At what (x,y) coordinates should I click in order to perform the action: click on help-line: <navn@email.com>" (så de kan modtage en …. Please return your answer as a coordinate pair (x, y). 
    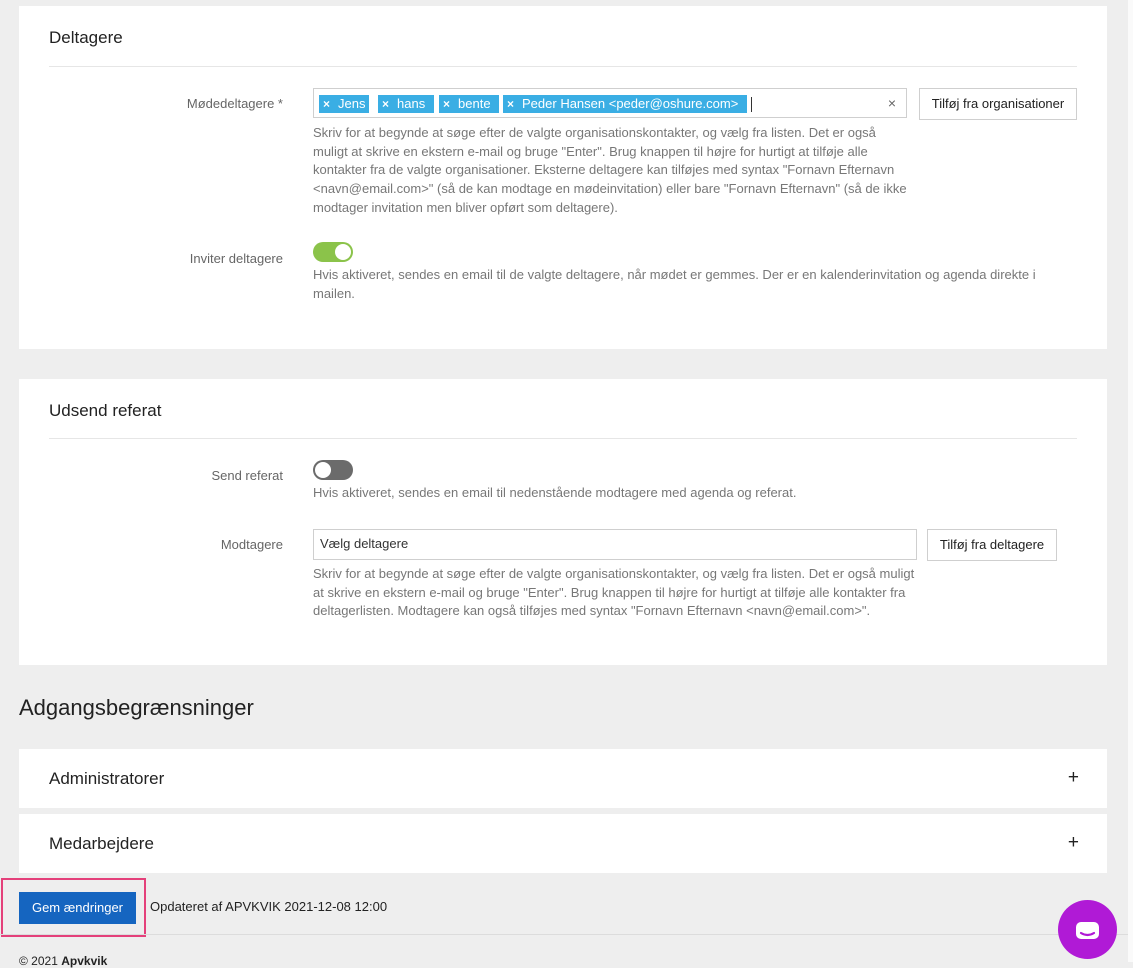
    Looking at the image, I should click on (610, 189).